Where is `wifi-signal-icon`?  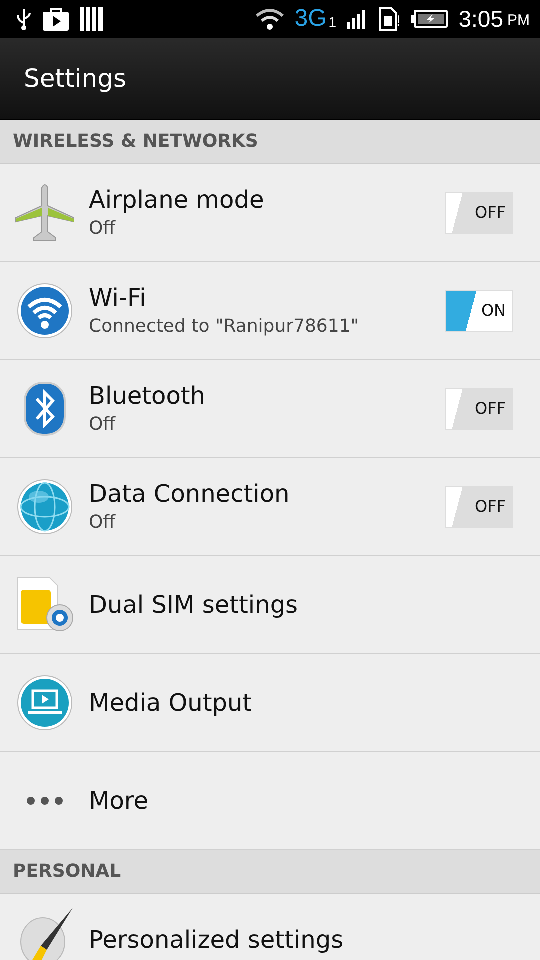 wifi-signal-icon is located at coordinates (269, 19).